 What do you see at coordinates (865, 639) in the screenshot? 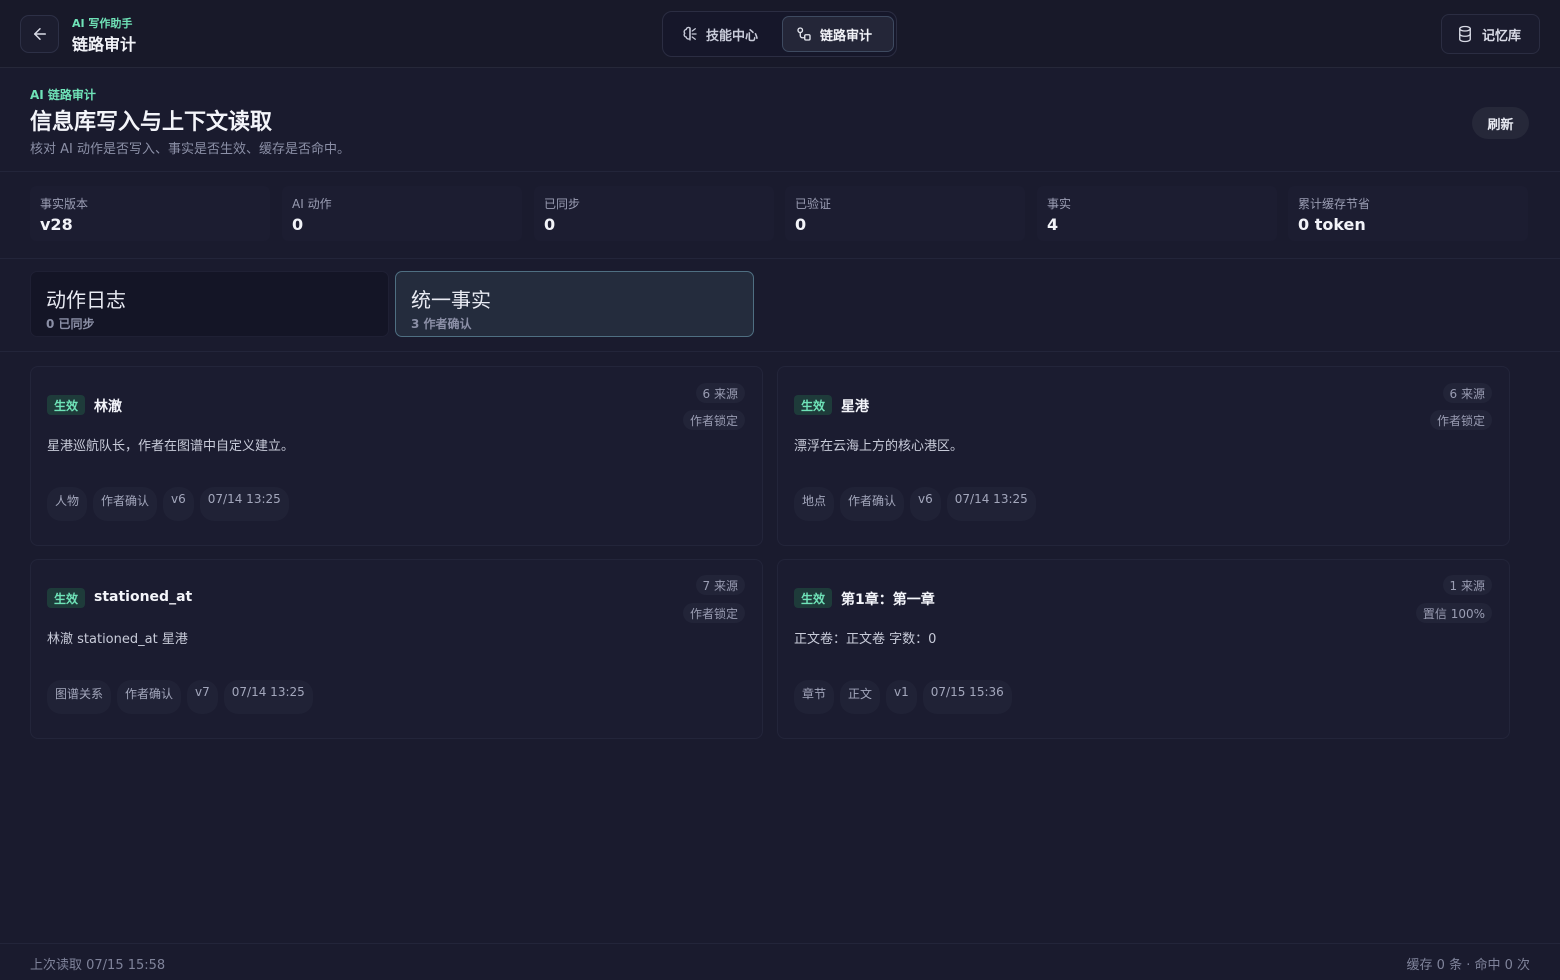
I see `fact-description: 正文卷：正文卷 字数：0` at bounding box center [865, 639].